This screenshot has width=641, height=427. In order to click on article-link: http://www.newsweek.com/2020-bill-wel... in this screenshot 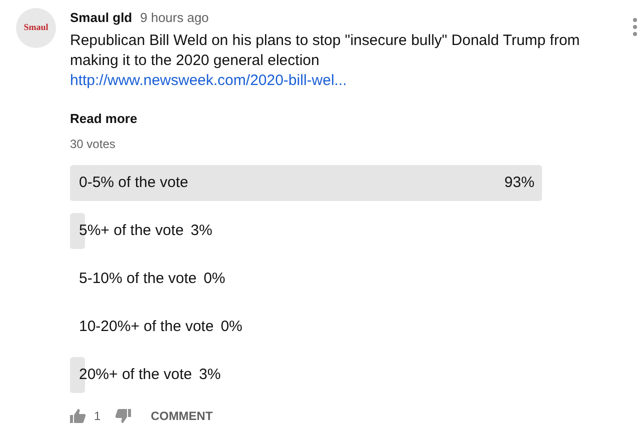, I will do `click(208, 80)`.